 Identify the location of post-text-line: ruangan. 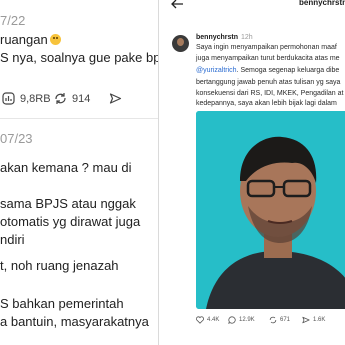
(30, 39).